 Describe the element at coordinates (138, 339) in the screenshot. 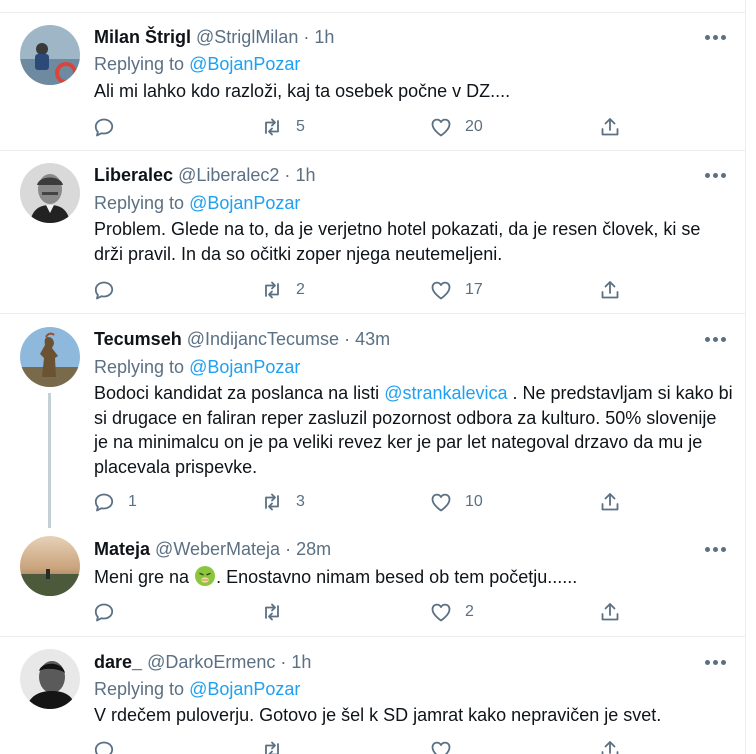

I see `display-name: Tecumseh` at that location.